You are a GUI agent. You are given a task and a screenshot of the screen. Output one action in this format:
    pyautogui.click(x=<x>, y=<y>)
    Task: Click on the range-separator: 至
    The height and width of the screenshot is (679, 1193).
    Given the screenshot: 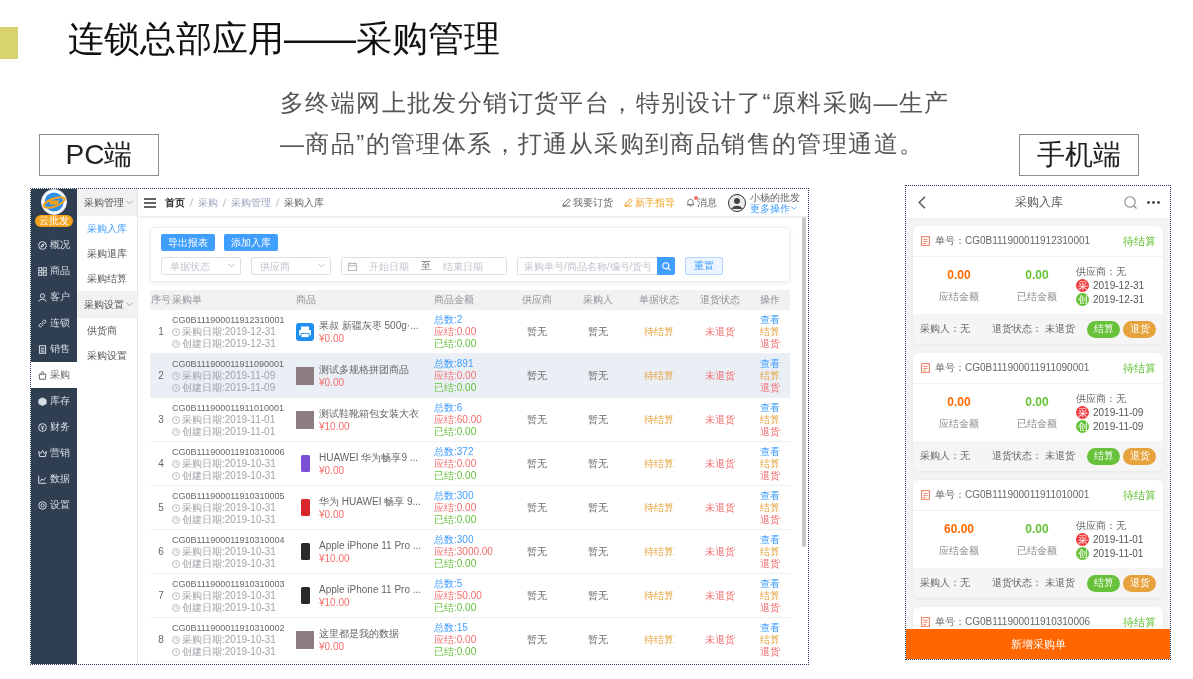 What is the action you would take?
    pyautogui.click(x=426, y=266)
    